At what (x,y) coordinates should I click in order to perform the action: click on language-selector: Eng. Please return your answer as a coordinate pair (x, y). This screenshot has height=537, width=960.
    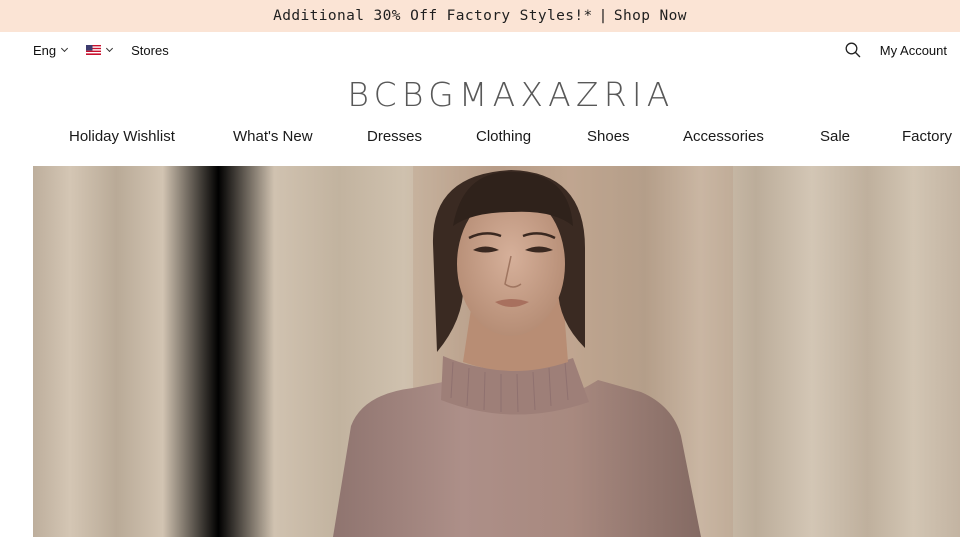
    Looking at the image, I should click on (51, 50).